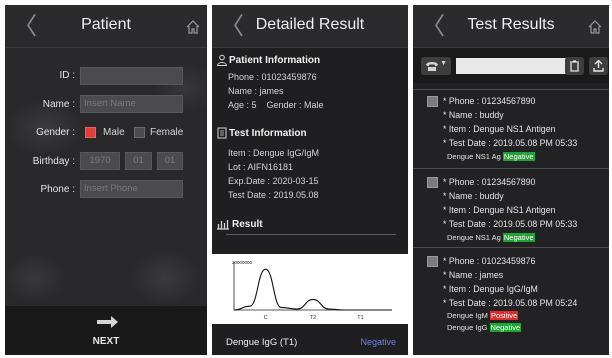 This screenshot has height=358, width=612. Describe the element at coordinates (489, 261) in the screenshot. I see `record-phone: * Phone : 01023459876` at that location.